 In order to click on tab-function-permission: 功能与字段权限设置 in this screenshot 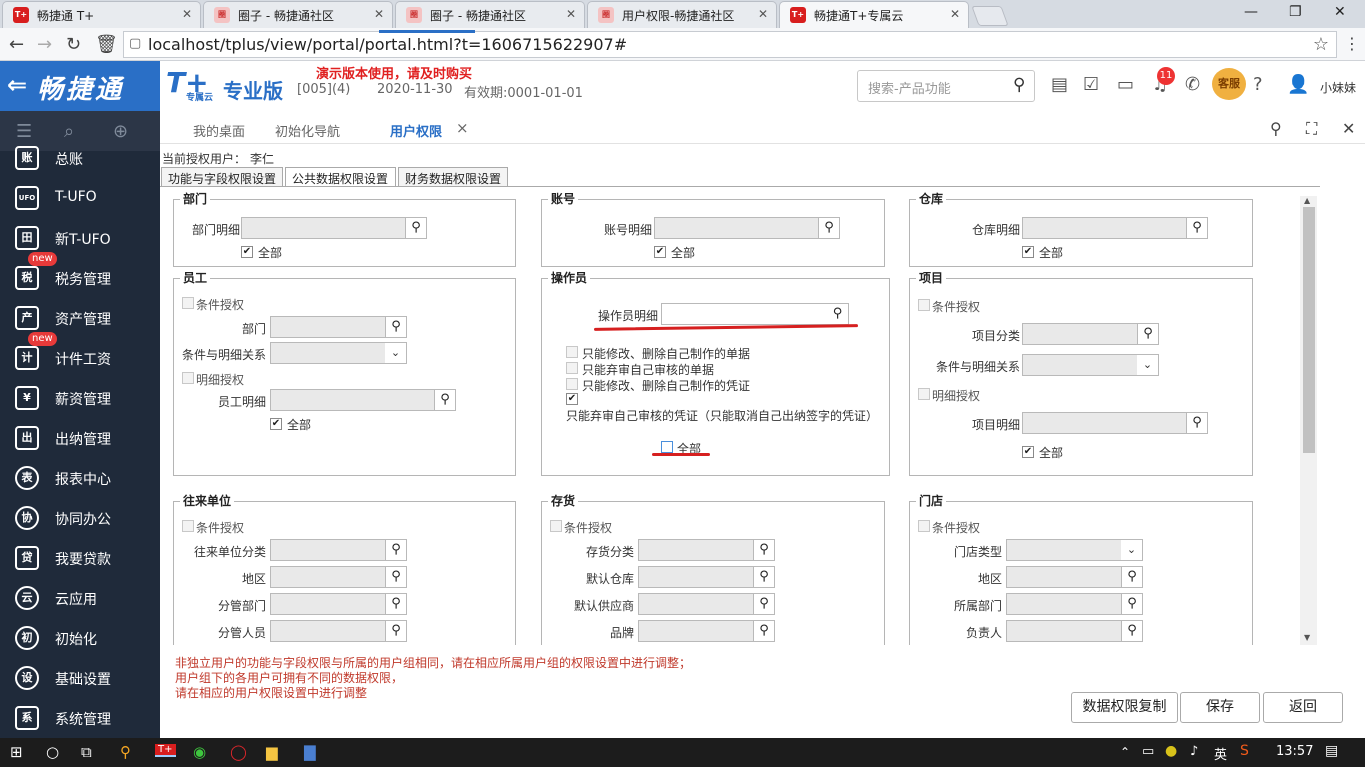, I will do `click(222, 176)`.